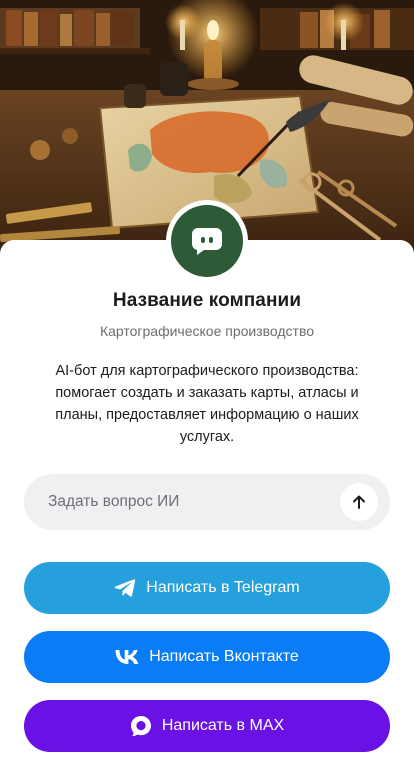 The width and height of the screenshot is (414, 770). What do you see at coordinates (125, 588) in the screenshot?
I see `telegram-icon` at bounding box center [125, 588].